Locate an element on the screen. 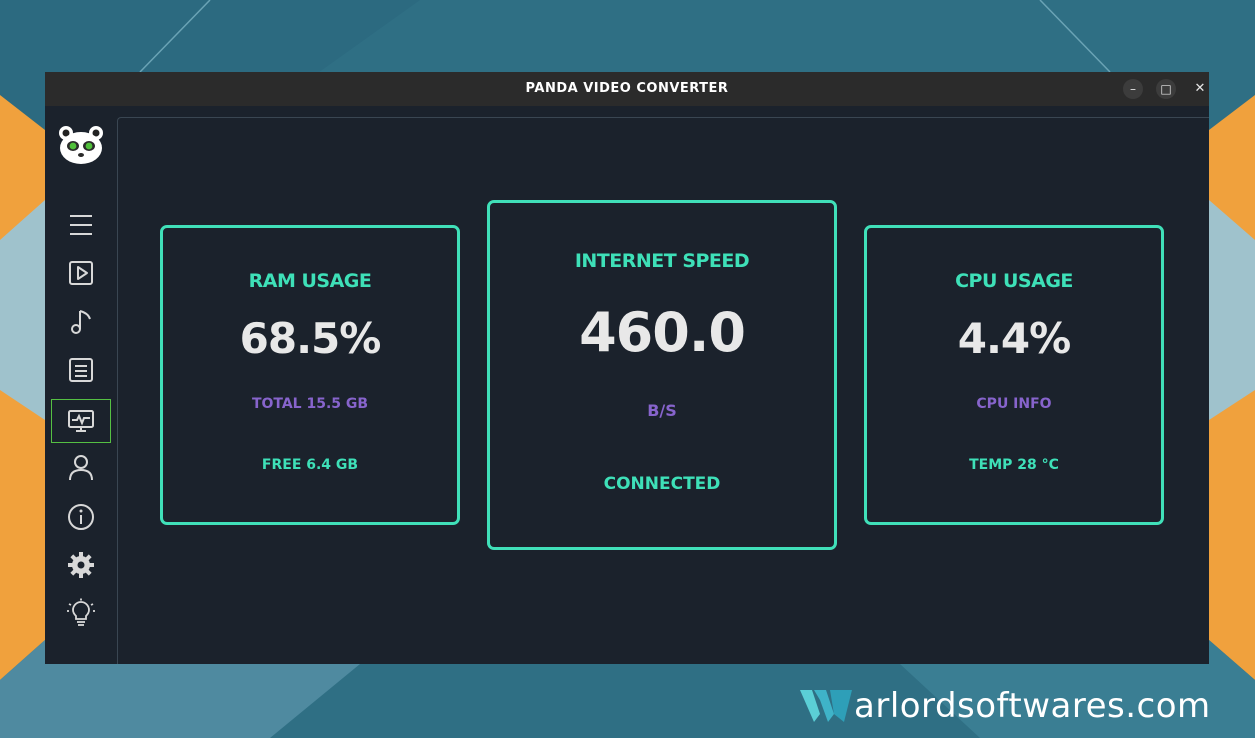  ram-heading: RAM USAGE is located at coordinates (310, 281).